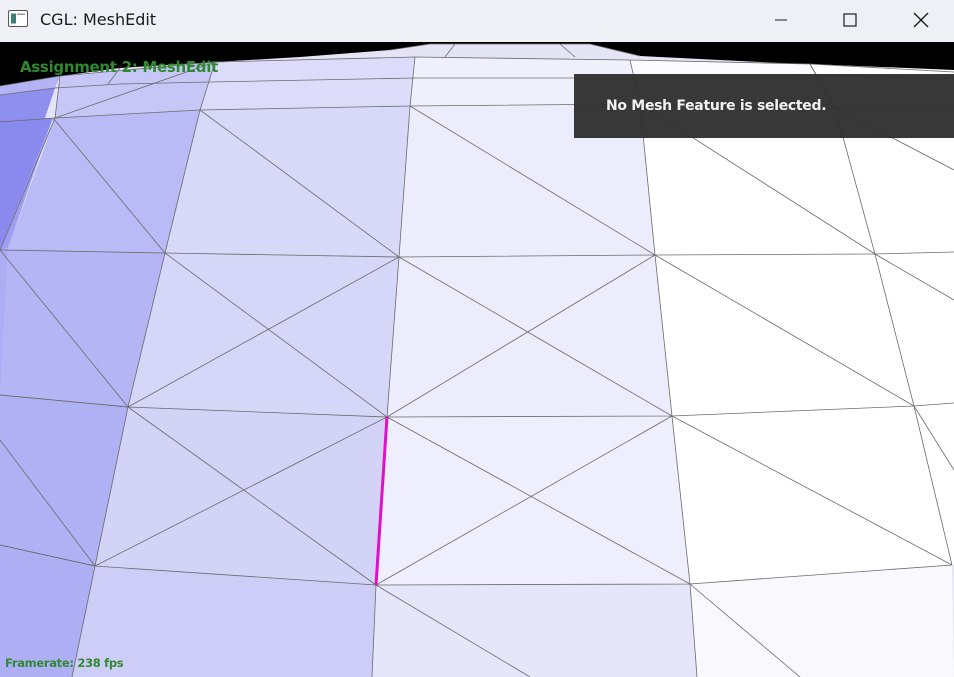  Describe the element at coordinates (716, 106) in the screenshot. I see `info-panel-text: No Mesh Feature is selected.` at that location.